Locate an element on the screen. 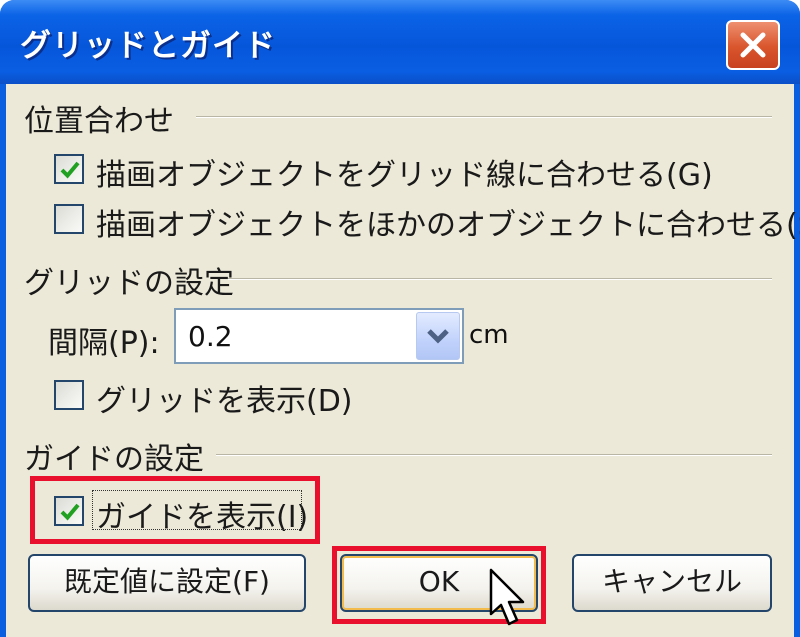  cancel-button: キャンセル is located at coordinates (672, 583).